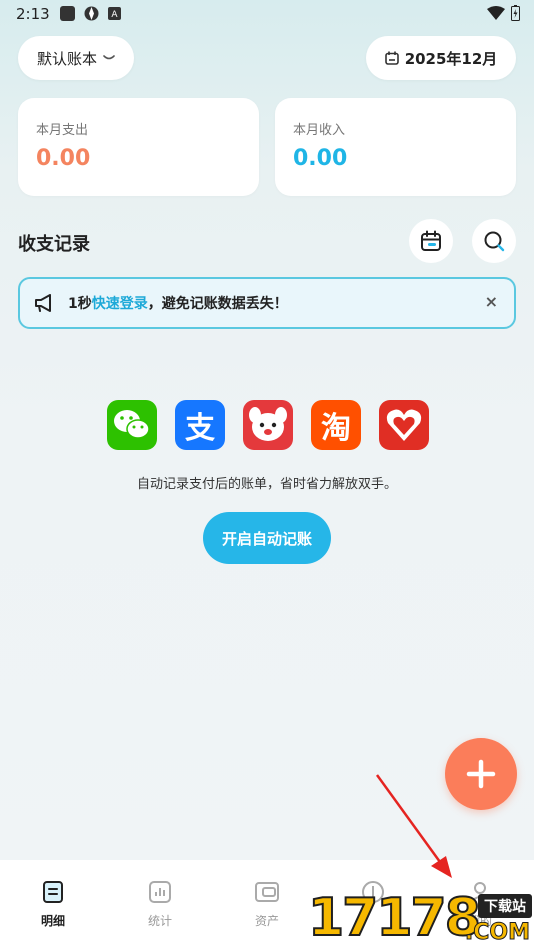 The height and width of the screenshot is (950, 534). I want to click on tab-details: 明细, so click(53, 903).